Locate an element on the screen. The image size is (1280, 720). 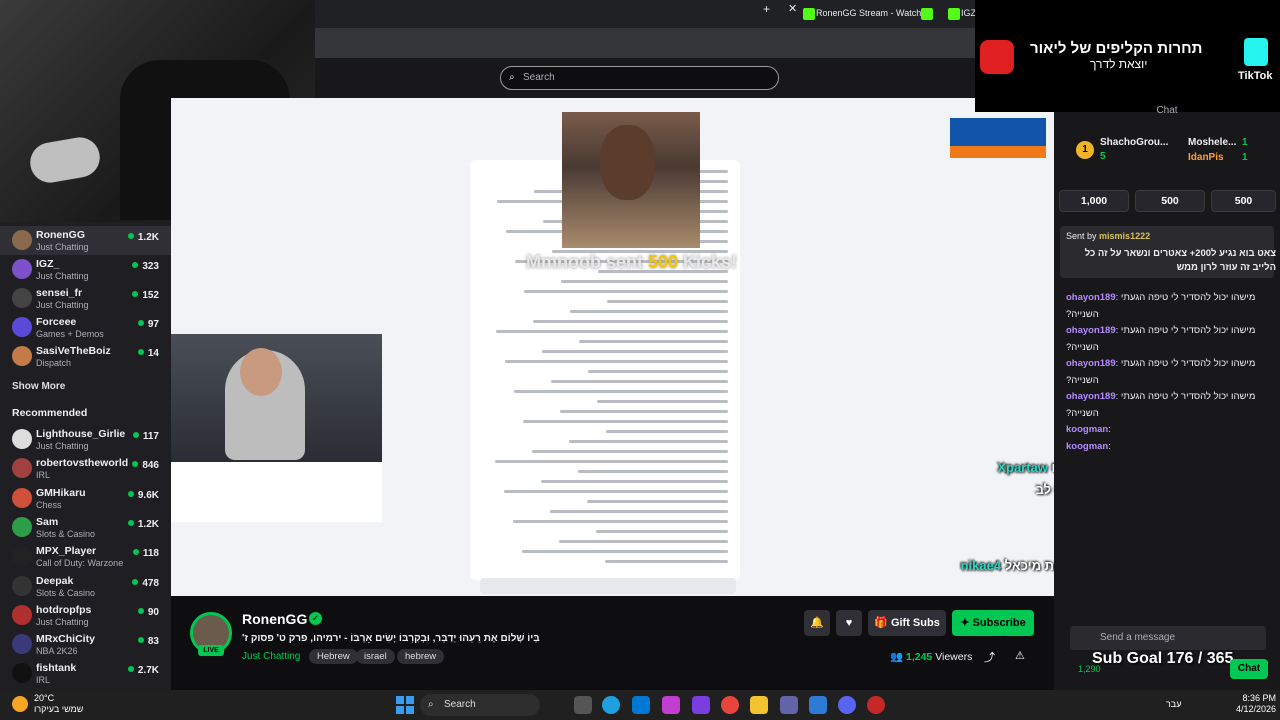
sidebar-channel: Forceee Games + Demos 97 is located at coordinates (85, 327).